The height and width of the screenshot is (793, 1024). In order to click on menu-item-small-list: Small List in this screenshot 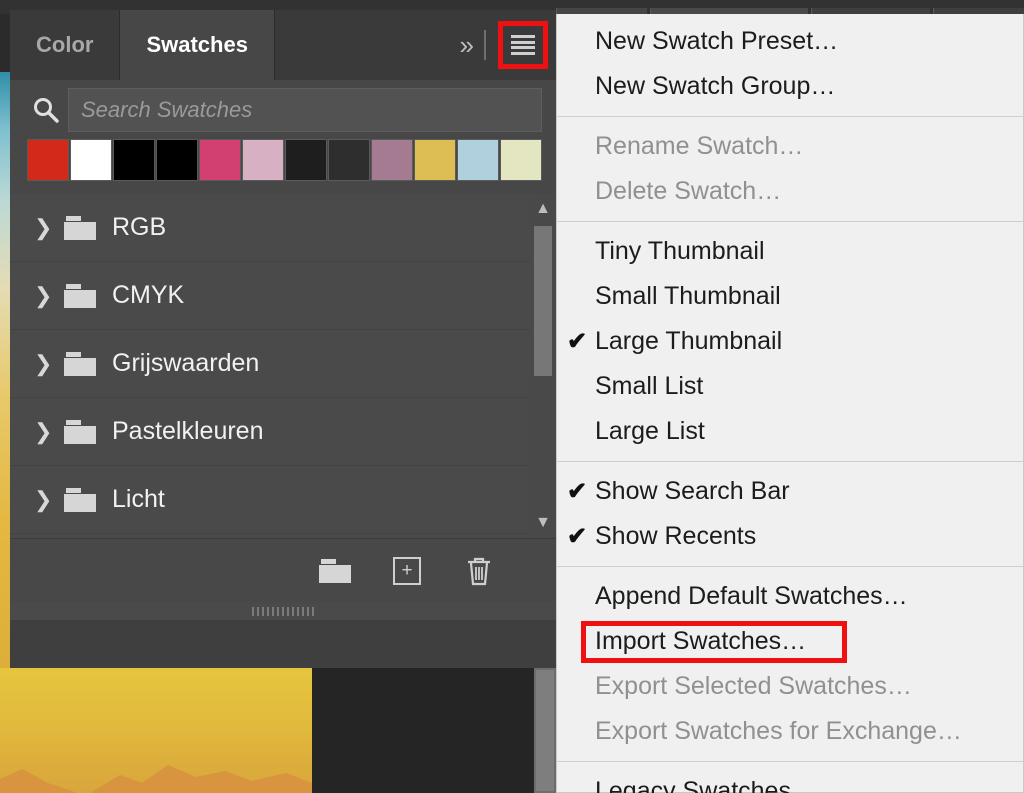, I will do `click(790, 386)`.